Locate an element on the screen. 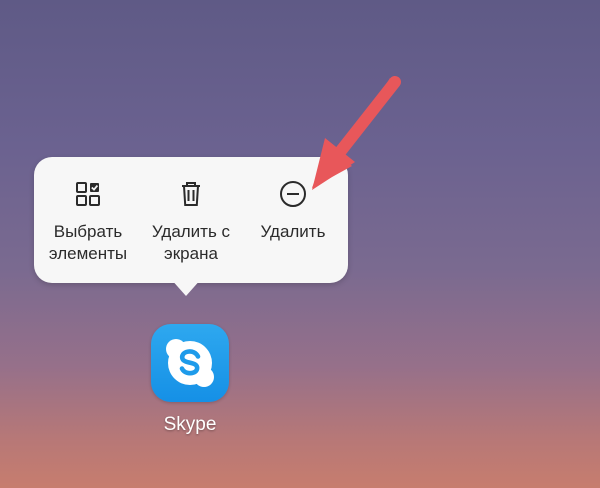  skype-app-shortcut: Skype is located at coordinates (190, 380).